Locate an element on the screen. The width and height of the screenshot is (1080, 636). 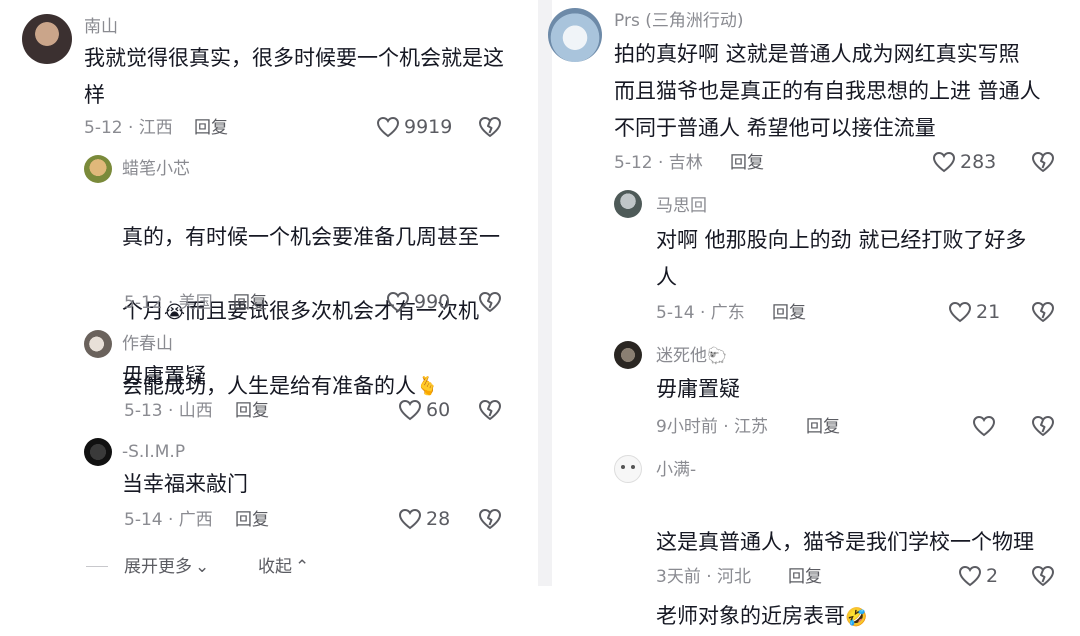
like-button: 28 is located at coordinates (424, 519).